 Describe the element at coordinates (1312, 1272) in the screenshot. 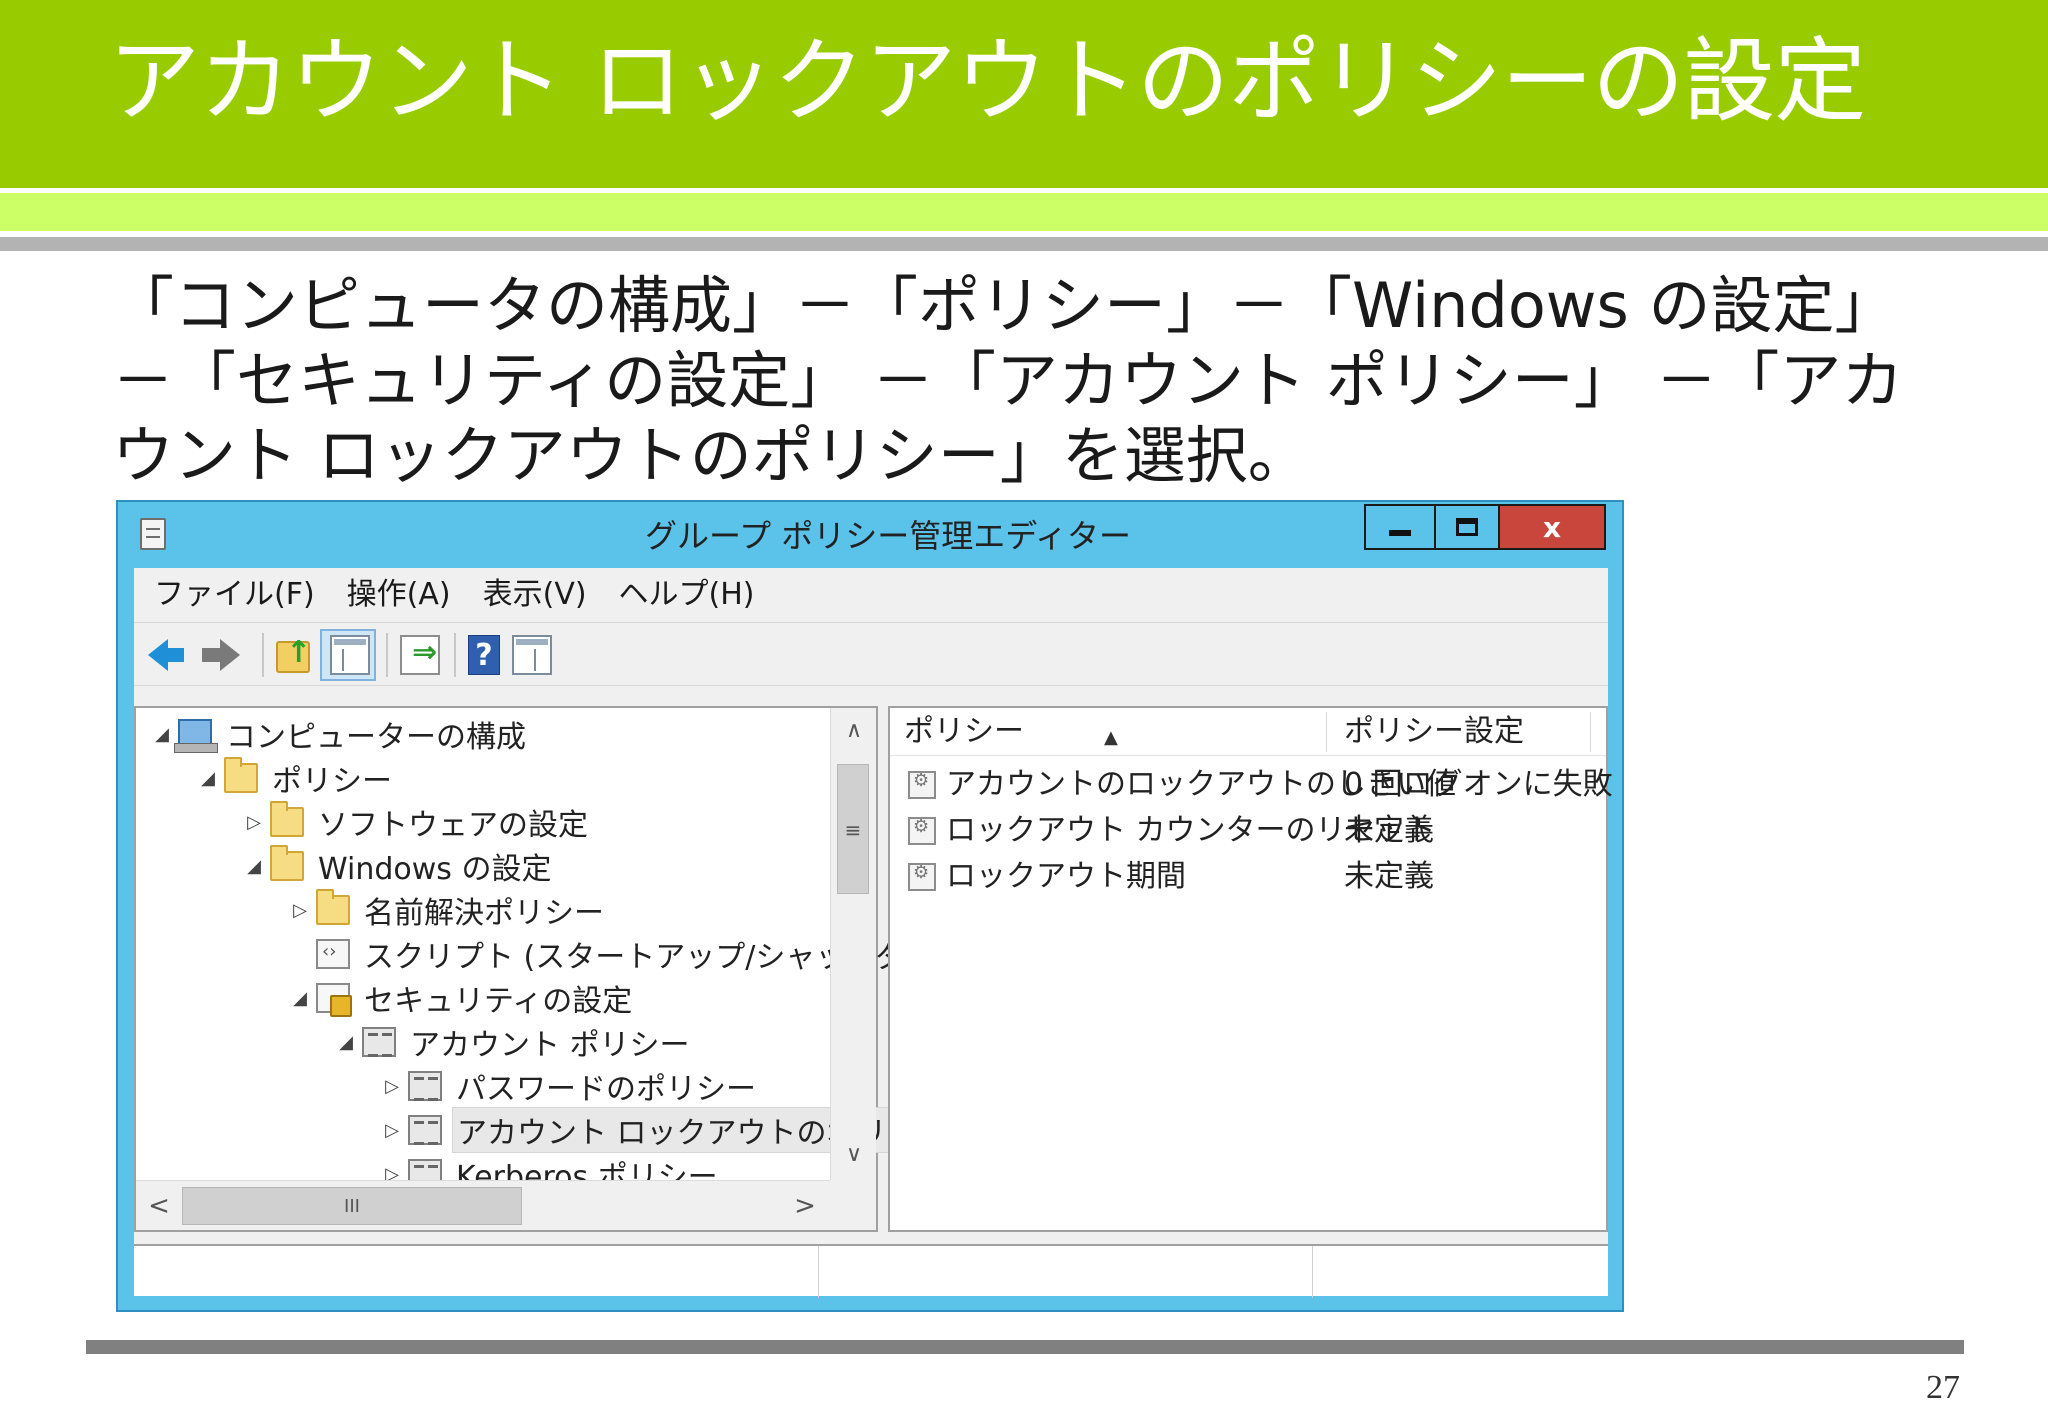

I see `status-divider` at that location.